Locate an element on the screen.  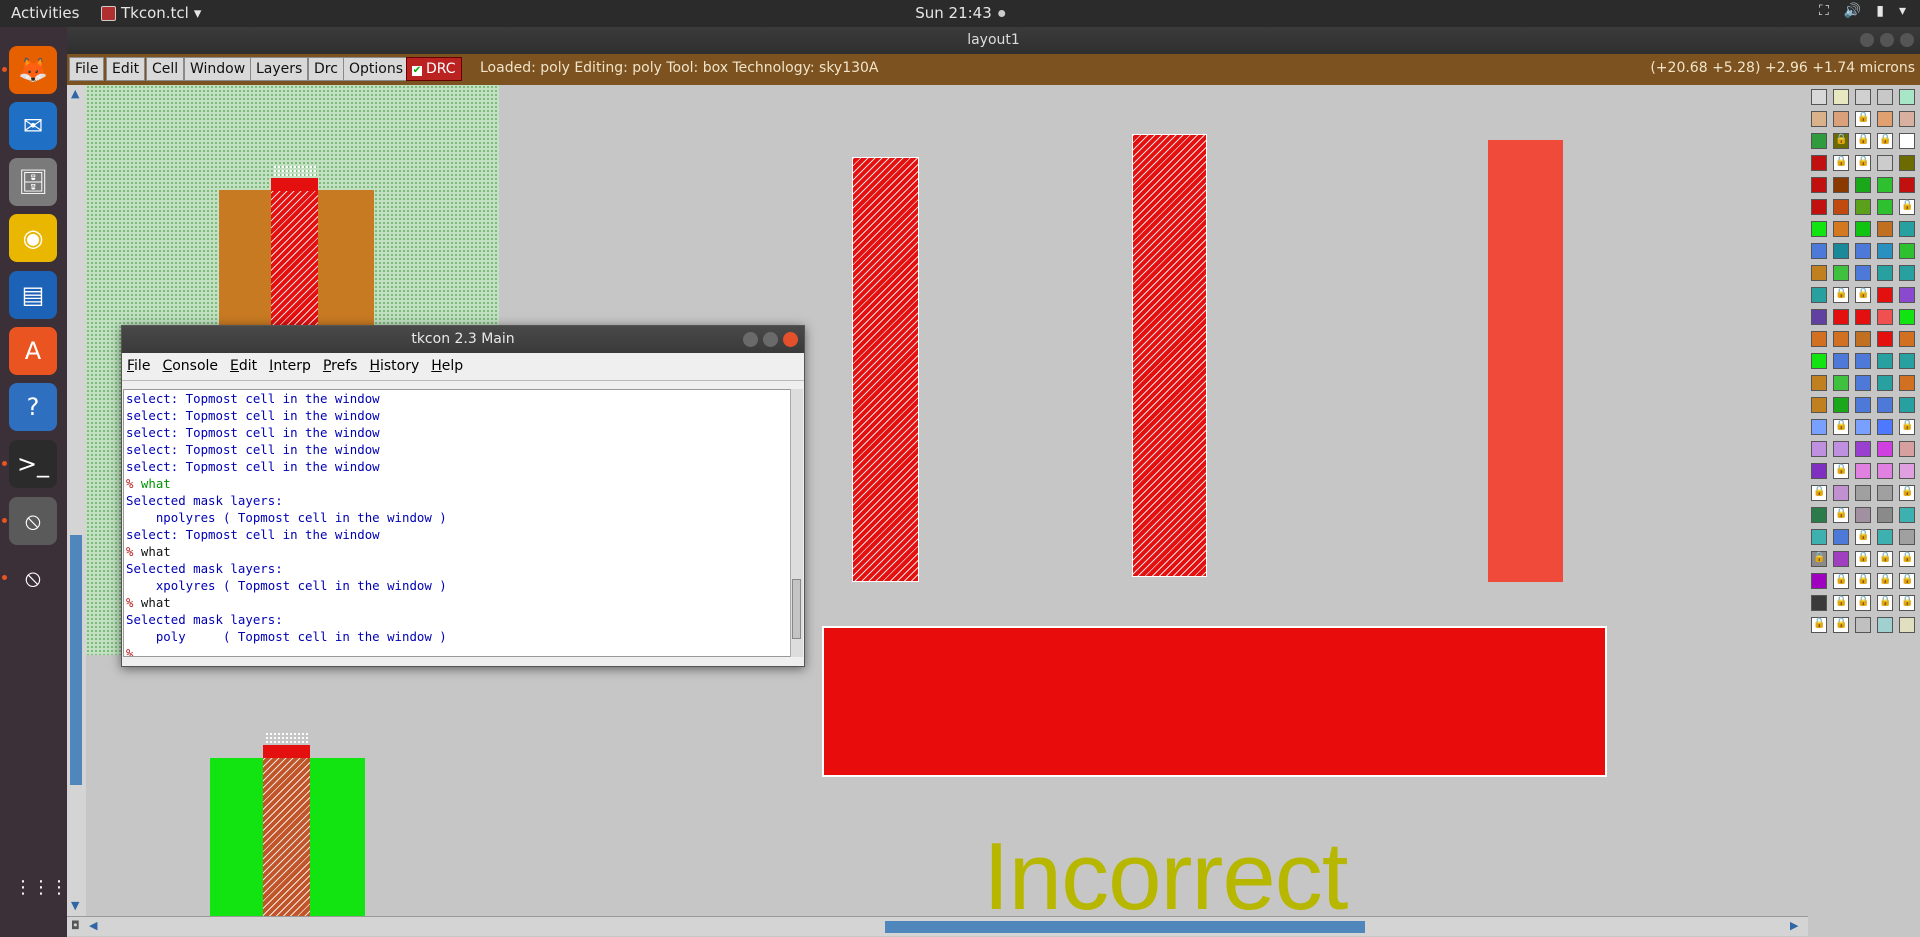
menu-window: Window is located at coordinates (218, 69).